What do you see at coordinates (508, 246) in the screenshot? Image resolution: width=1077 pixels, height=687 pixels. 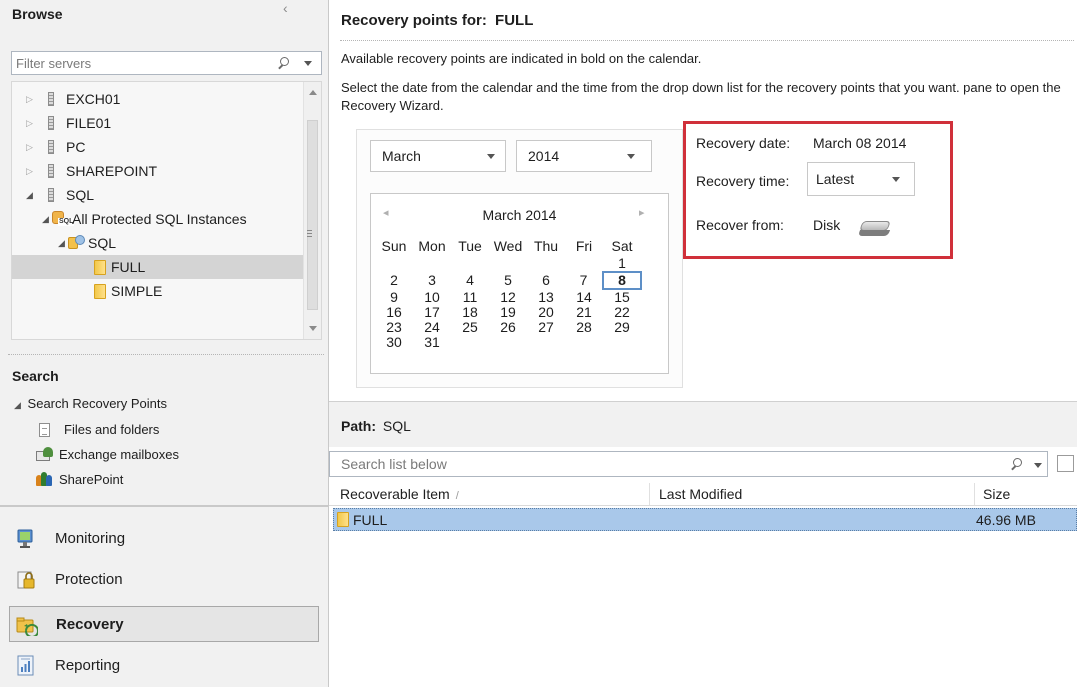 I see `weekday-header: Sun Mon Tue Wed Thu Fri Sat` at bounding box center [508, 246].